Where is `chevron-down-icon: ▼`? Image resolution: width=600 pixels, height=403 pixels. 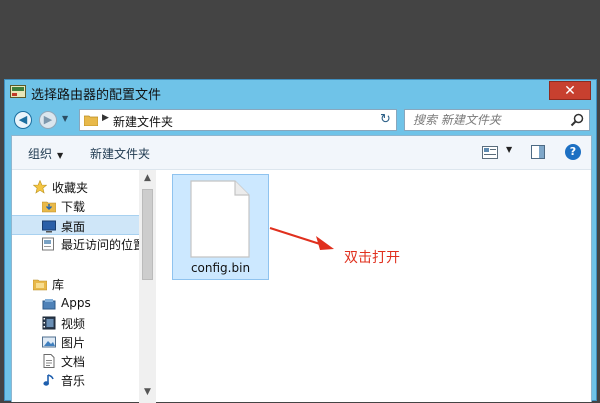
chevron-down-icon: ▼ is located at coordinates (60, 155).